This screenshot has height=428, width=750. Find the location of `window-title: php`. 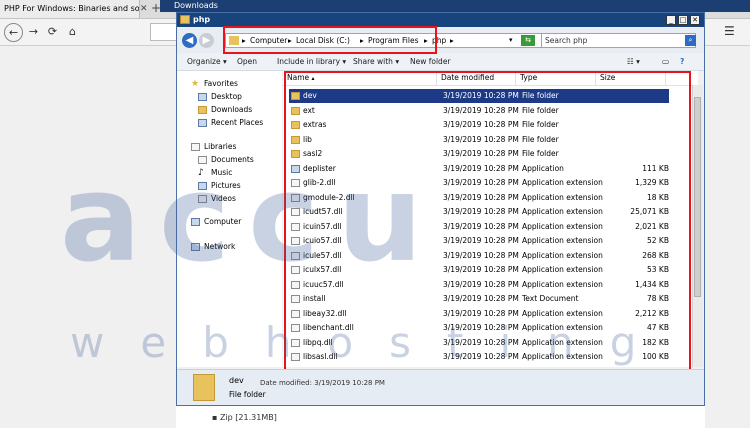

window-title: php is located at coordinates (202, 19).